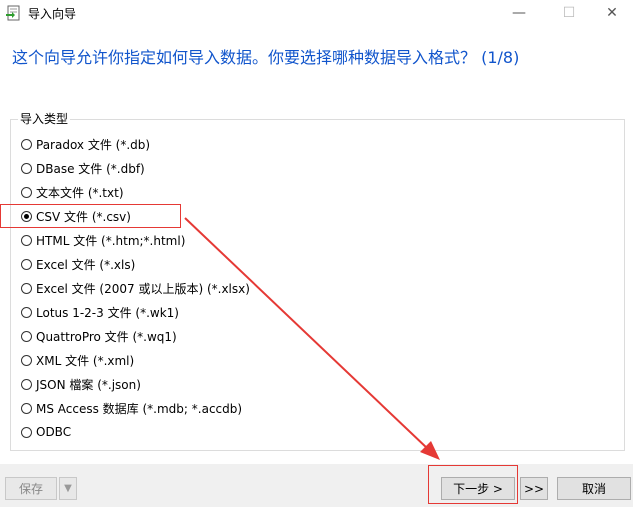 The height and width of the screenshot is (507, 633). Describe the element at coordinates (86, 264) in the screenshot. I see `import-type-option-label: Excel 文件 (*.xls)` at that location.